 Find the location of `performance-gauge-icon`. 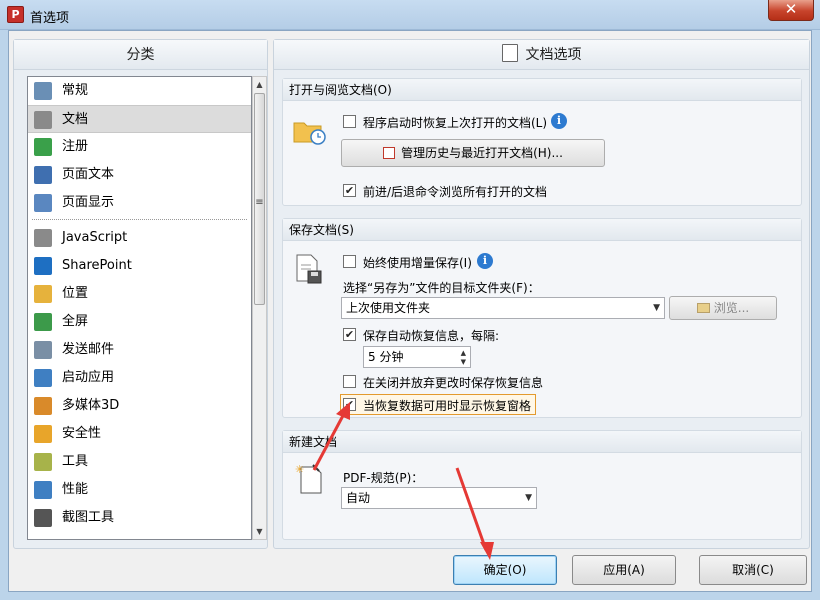

performance-gauge-icon is located at coordinates (43, 490).